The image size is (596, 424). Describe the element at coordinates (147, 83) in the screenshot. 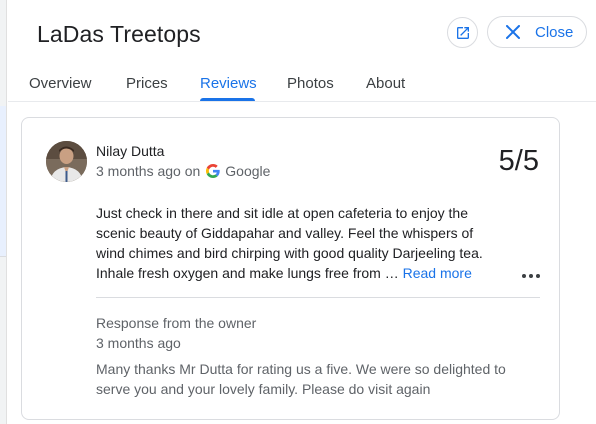

I see `tab-prices: Prices` at that location.